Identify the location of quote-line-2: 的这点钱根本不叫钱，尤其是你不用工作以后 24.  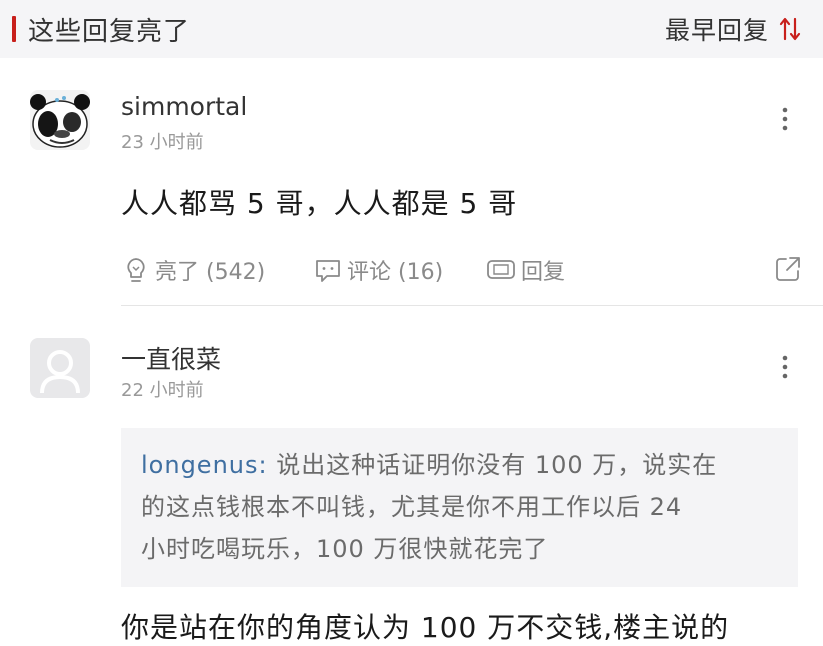
(412, 507).